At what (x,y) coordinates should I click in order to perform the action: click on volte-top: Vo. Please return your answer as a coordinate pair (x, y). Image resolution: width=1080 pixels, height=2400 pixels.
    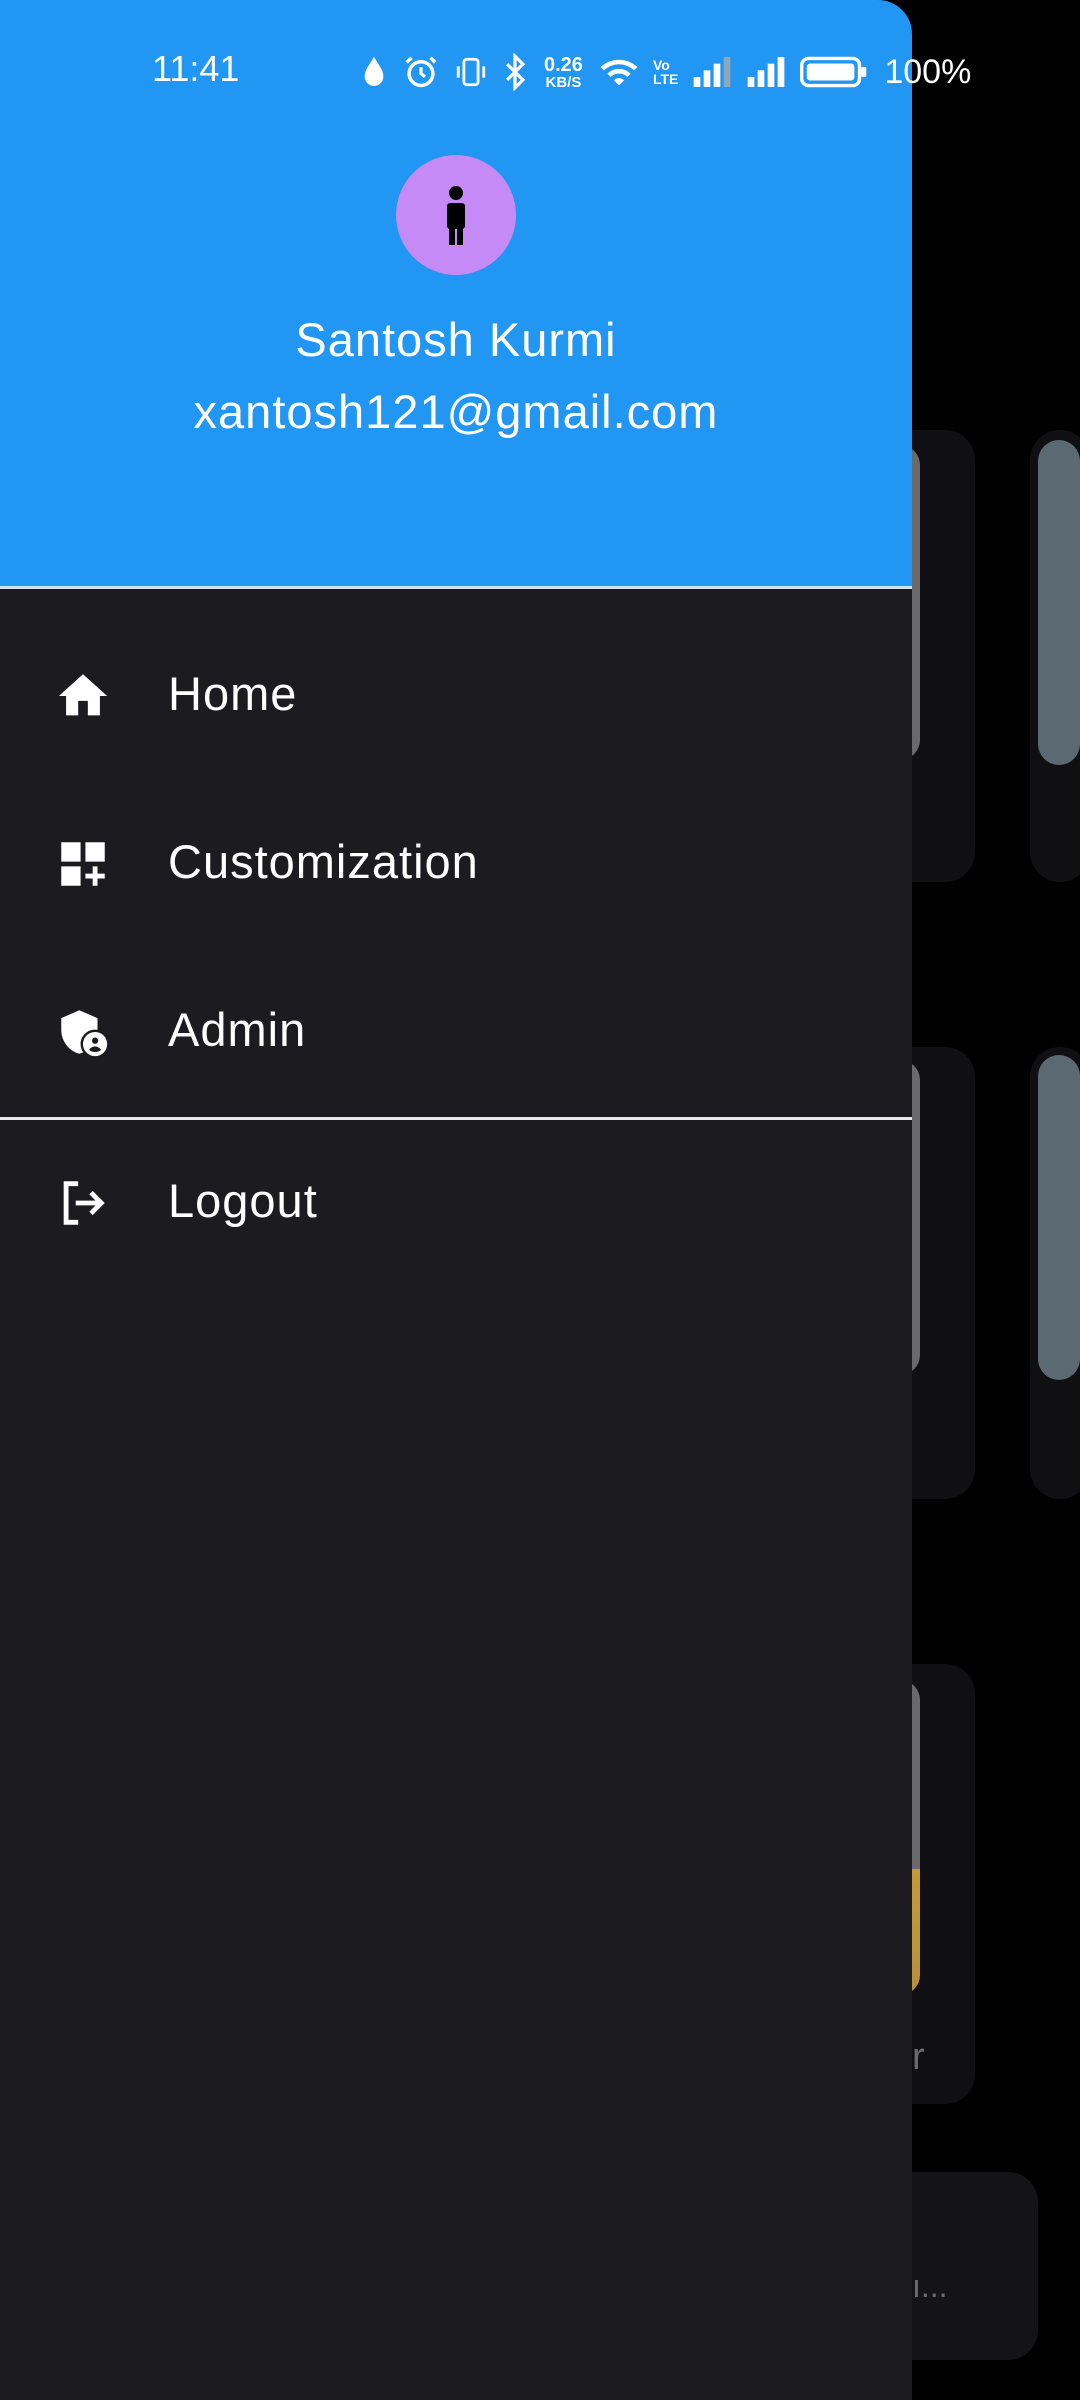
    Looking at the image, I should click on (661, 65).